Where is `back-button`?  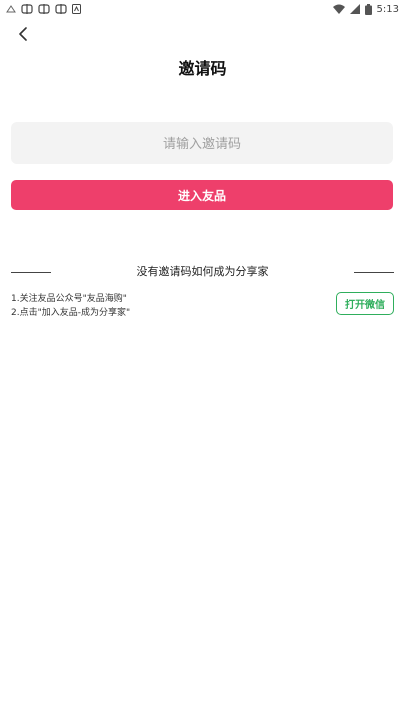 back-button is located at coordinates (23, 35).